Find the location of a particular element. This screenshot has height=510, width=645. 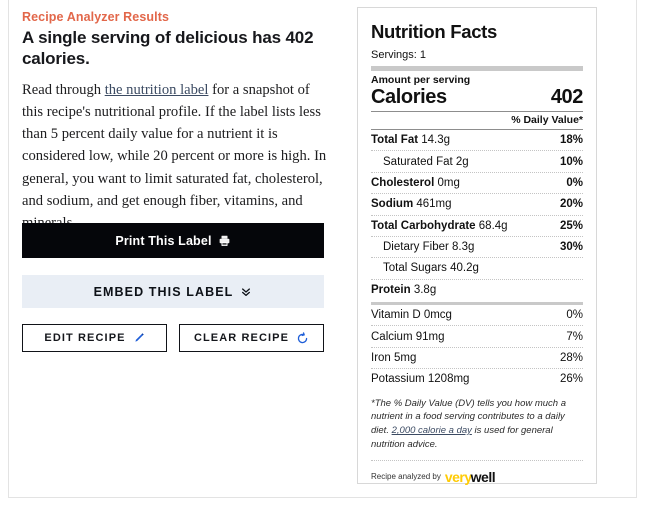

nutrient-name: Saturated Fat 2g is located at coordinates (426, 161).